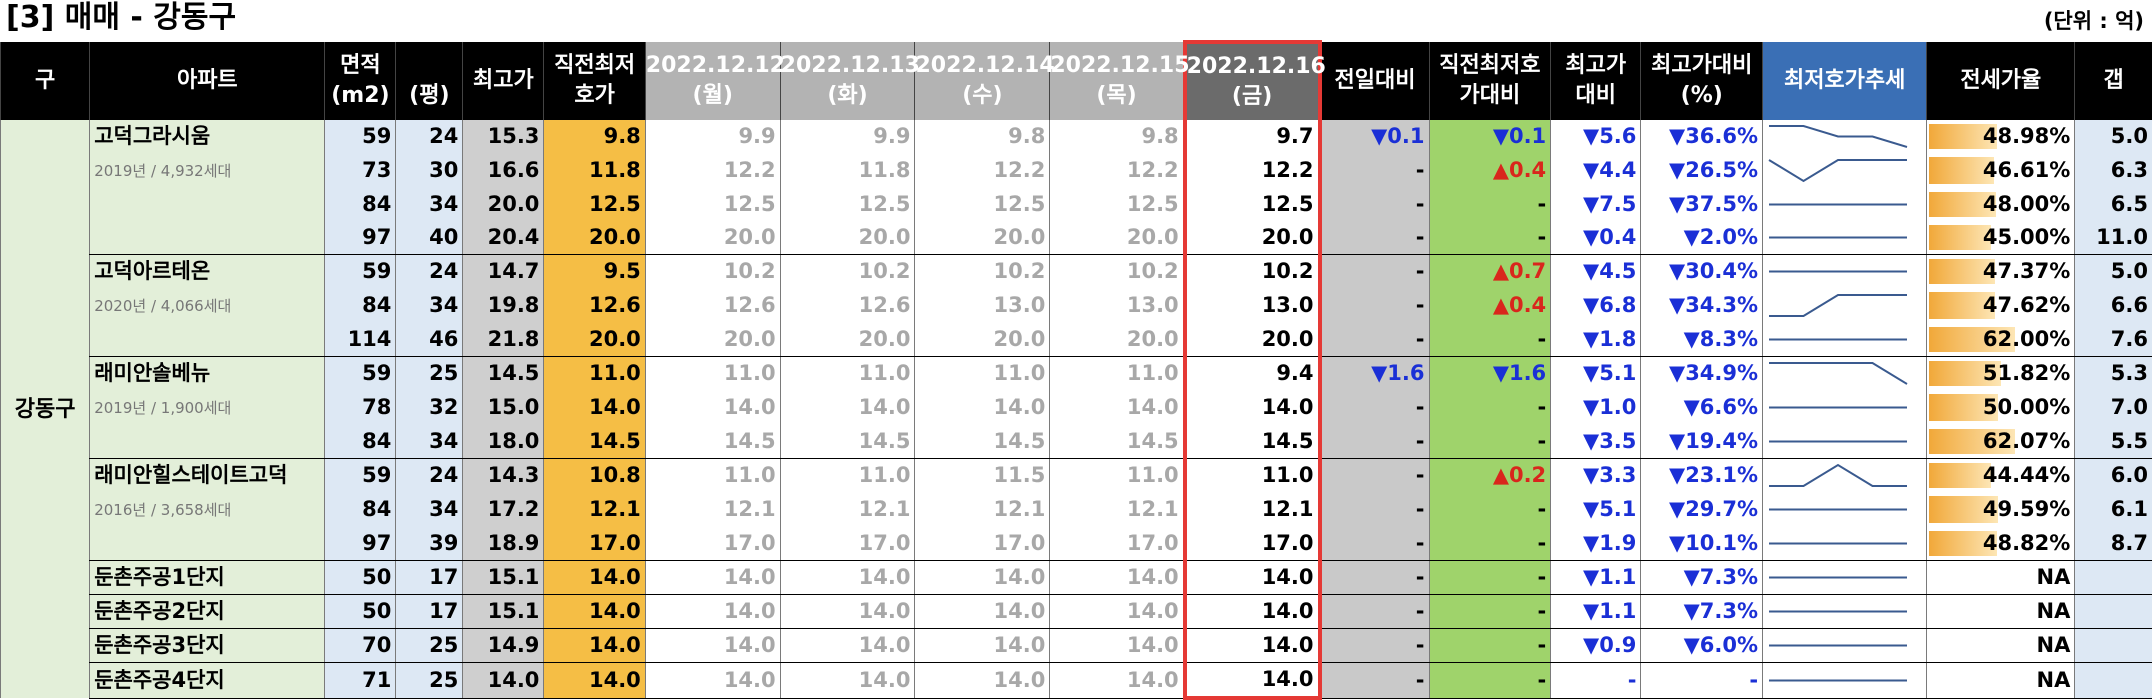 The image size is (2152, 700). I want to click on date-2-cell: 11.8, so click(847, 170).